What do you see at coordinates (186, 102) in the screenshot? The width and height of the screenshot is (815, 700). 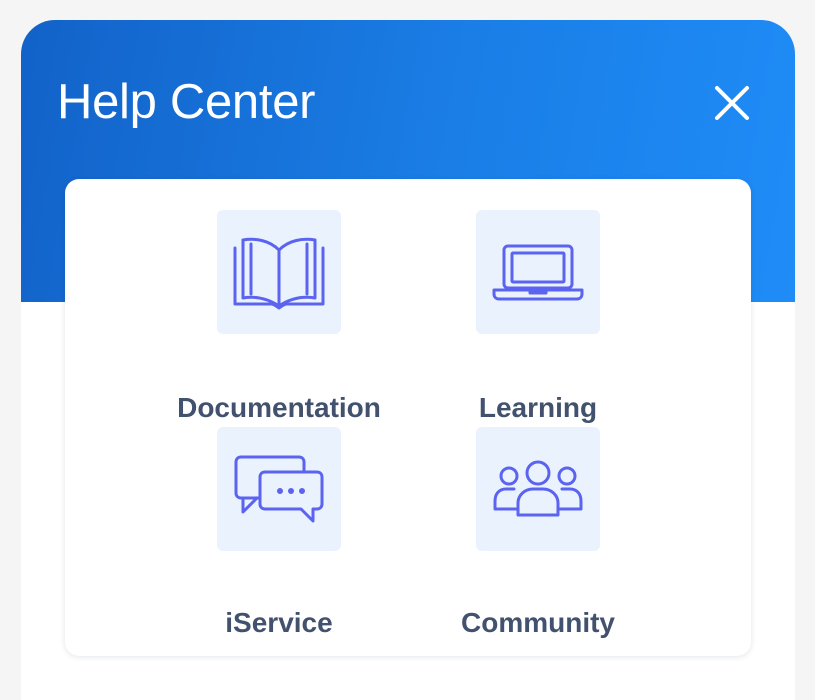 I see `page-title: Help Center` at bounding box center [186, 102].